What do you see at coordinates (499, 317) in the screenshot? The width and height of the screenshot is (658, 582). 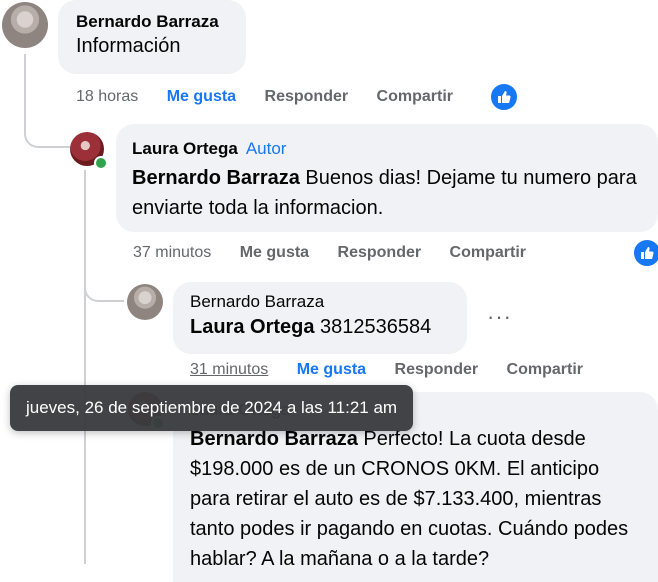 I see `more-options-icon: ···` at bounding box center [499, 317].